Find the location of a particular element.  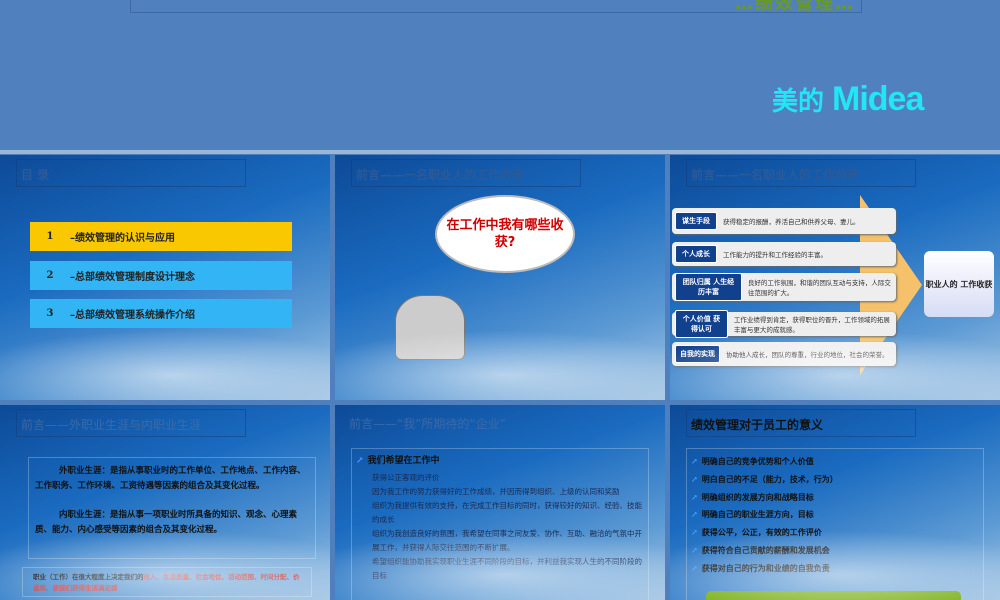

gain-tag: 个人成长 is located at coordinates (696, 254).